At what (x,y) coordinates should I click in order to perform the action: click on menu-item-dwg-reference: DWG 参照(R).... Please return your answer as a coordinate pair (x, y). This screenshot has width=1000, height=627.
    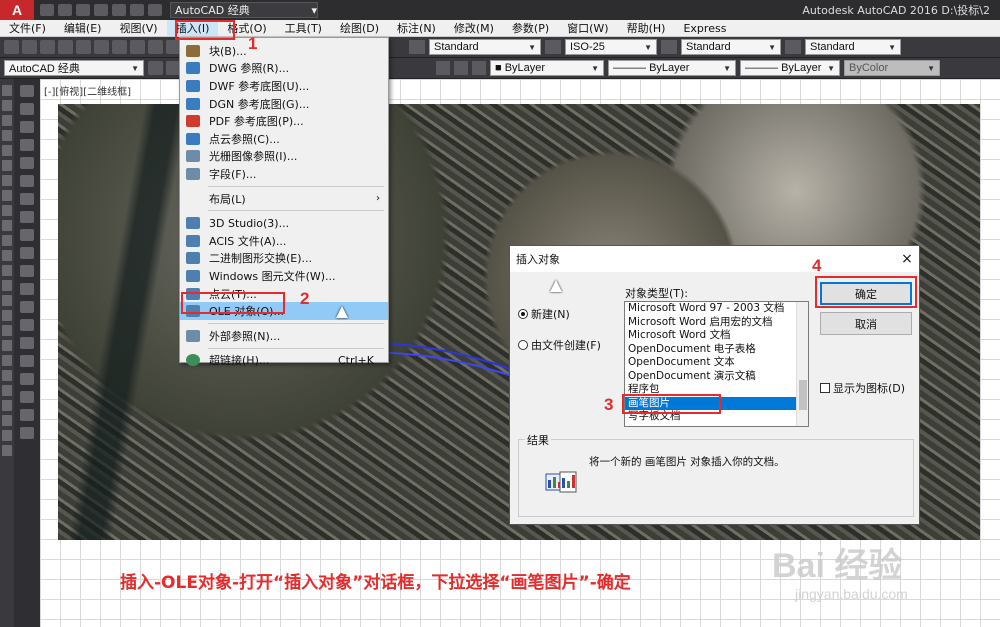
    Looking at the image, I should click on (284, 69).